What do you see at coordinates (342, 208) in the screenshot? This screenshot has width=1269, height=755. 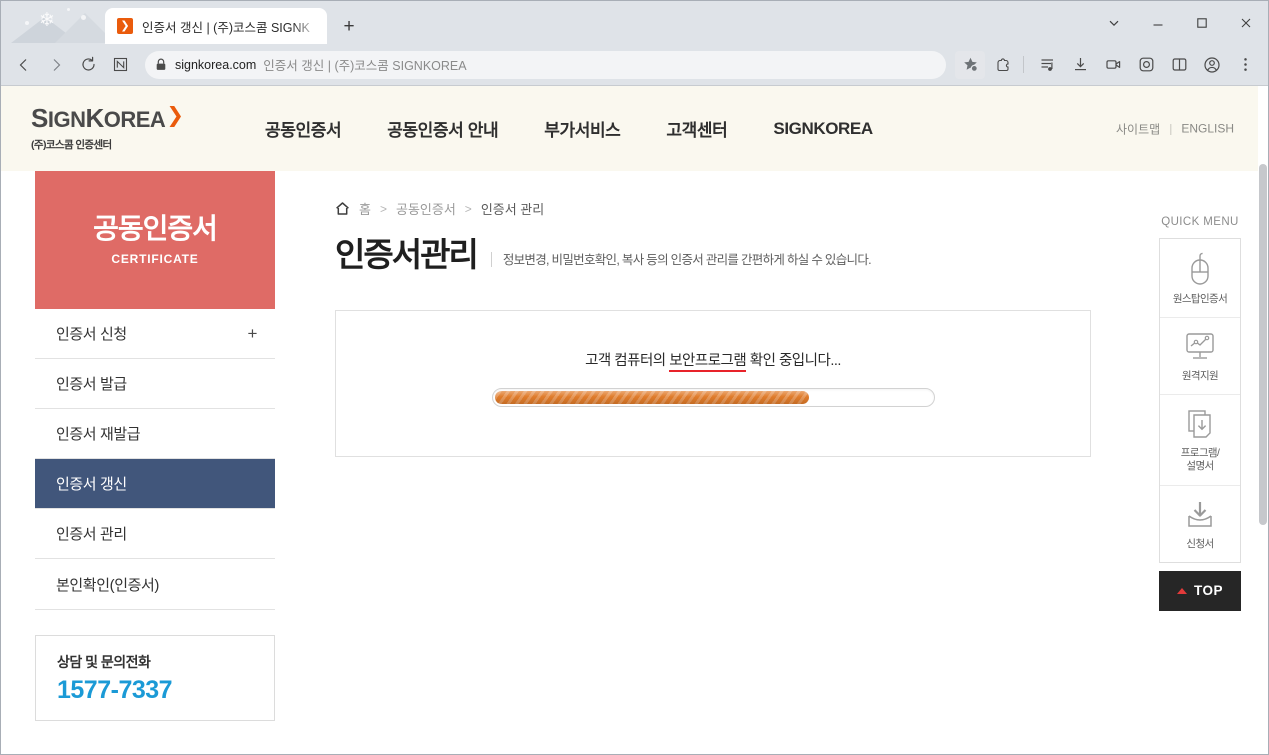 I see `home-icon` at bounding box center [342, 208].